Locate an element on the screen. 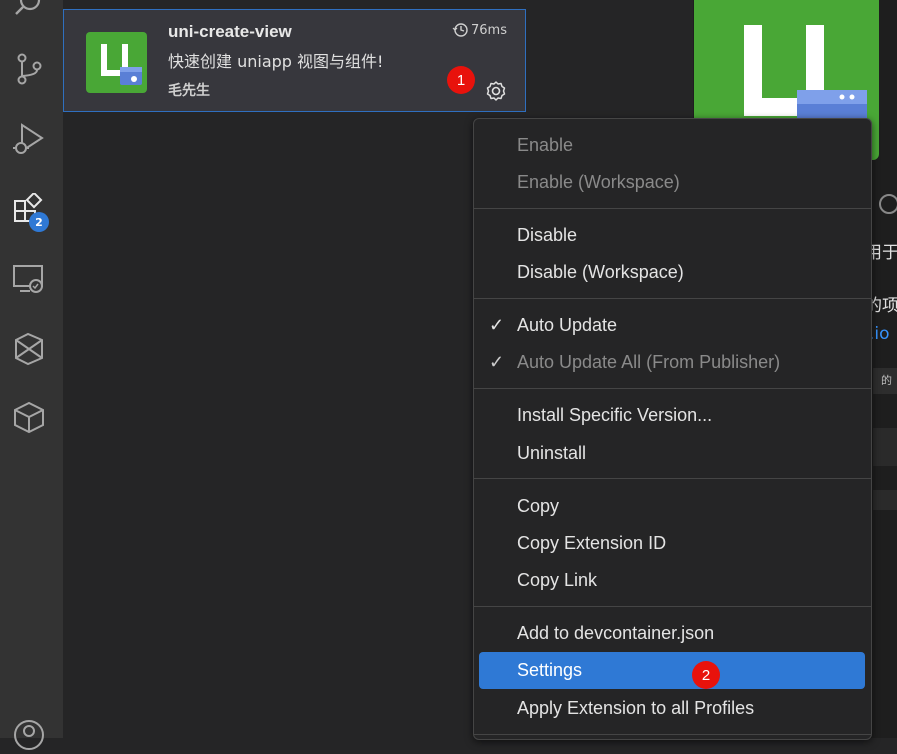 The width and height of the screenshot is (897, 754). remote-explorer-icon is located at coordinates (29, 279).